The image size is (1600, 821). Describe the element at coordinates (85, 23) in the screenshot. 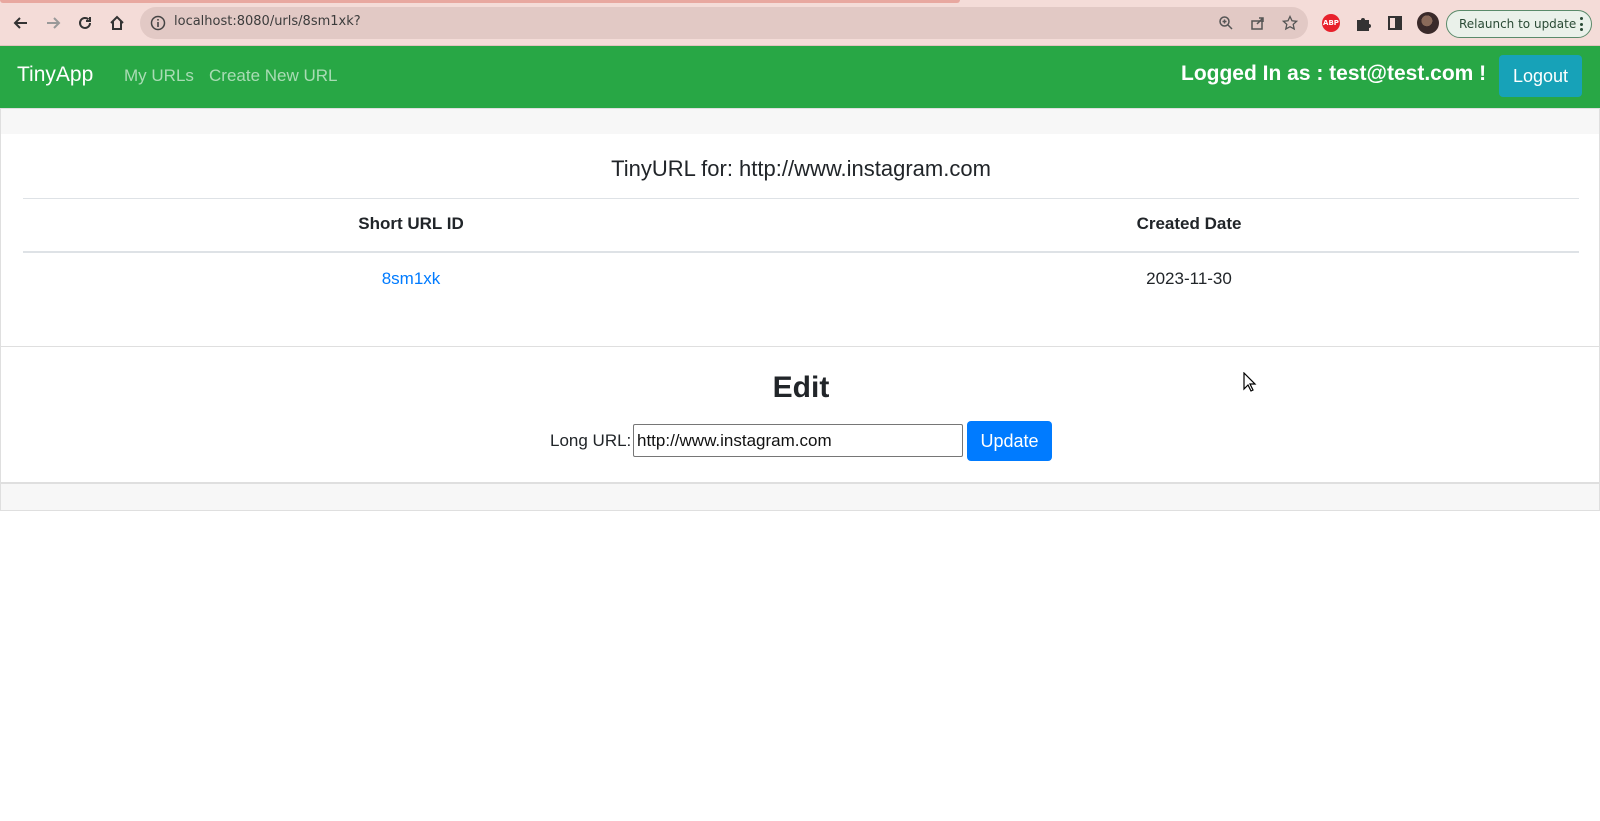

I see `reload-icon` at that location.